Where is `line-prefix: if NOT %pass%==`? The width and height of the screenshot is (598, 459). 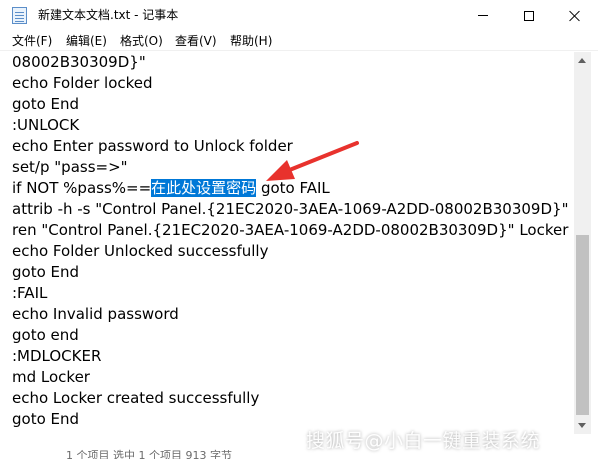 line-prefix: if NOT %pass%== is located at coordinates (82, 188).